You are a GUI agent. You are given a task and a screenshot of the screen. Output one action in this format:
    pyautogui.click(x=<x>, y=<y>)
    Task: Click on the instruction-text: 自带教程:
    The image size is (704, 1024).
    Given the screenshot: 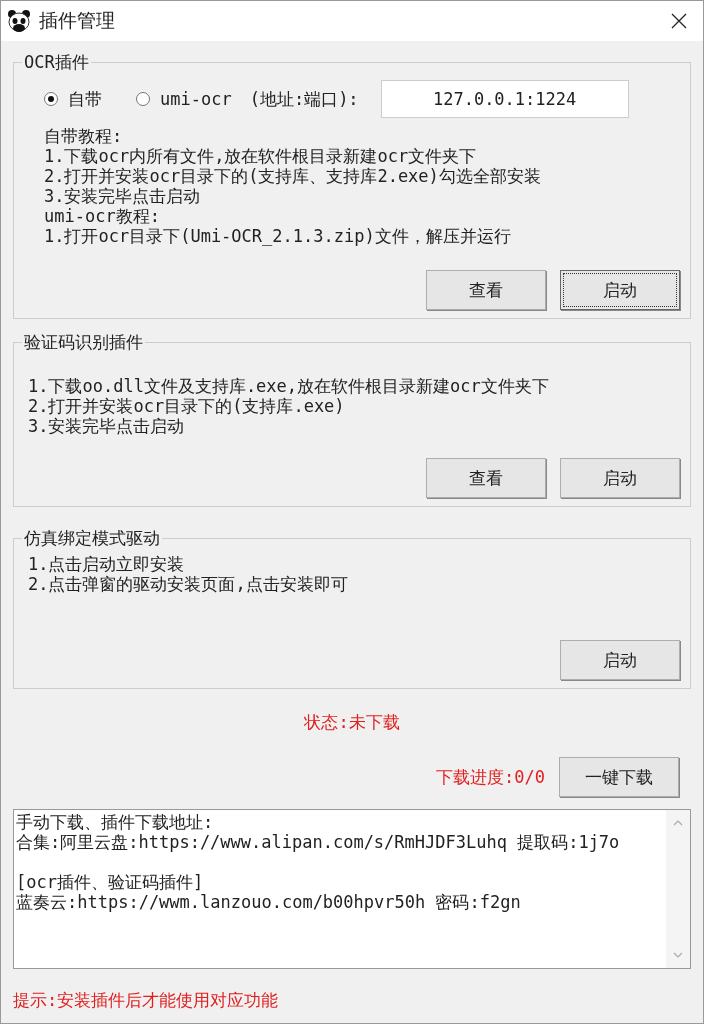 What is the action you would take?
    pyautogui.click(x=83, y=136)
    